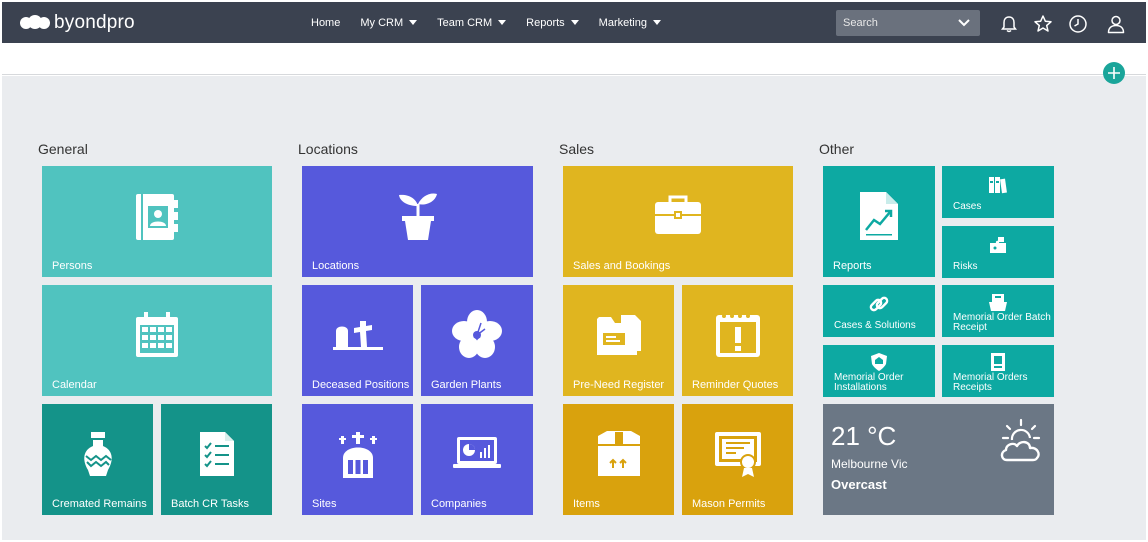  I want to click on plus-icon, so click(1114, 73).